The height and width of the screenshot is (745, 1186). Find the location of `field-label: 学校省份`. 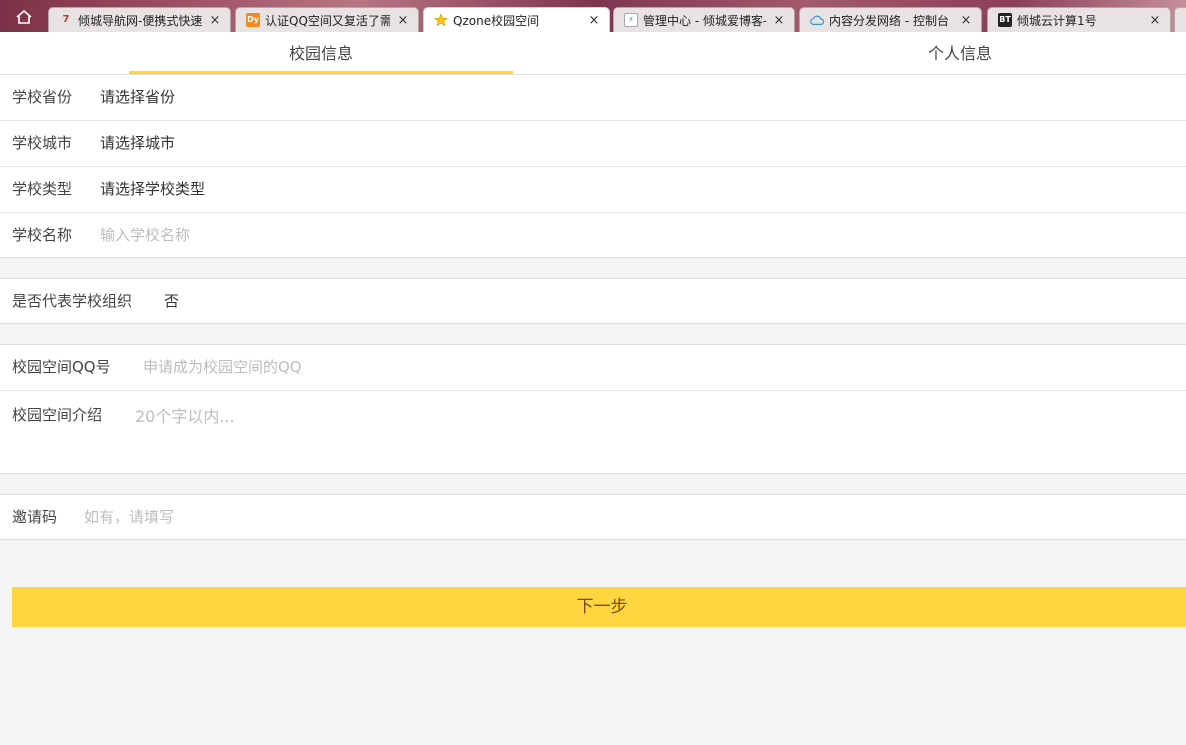

field-label: 学校省份 is located at coordinates (42, 97).